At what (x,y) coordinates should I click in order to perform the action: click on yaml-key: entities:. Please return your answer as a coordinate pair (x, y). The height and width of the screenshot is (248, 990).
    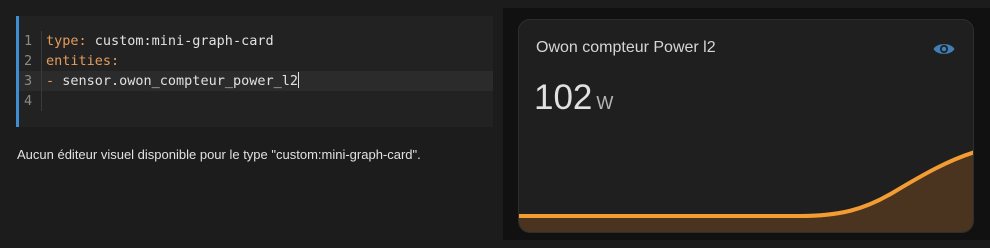
    Looking at the image, I should click on (83, 61).